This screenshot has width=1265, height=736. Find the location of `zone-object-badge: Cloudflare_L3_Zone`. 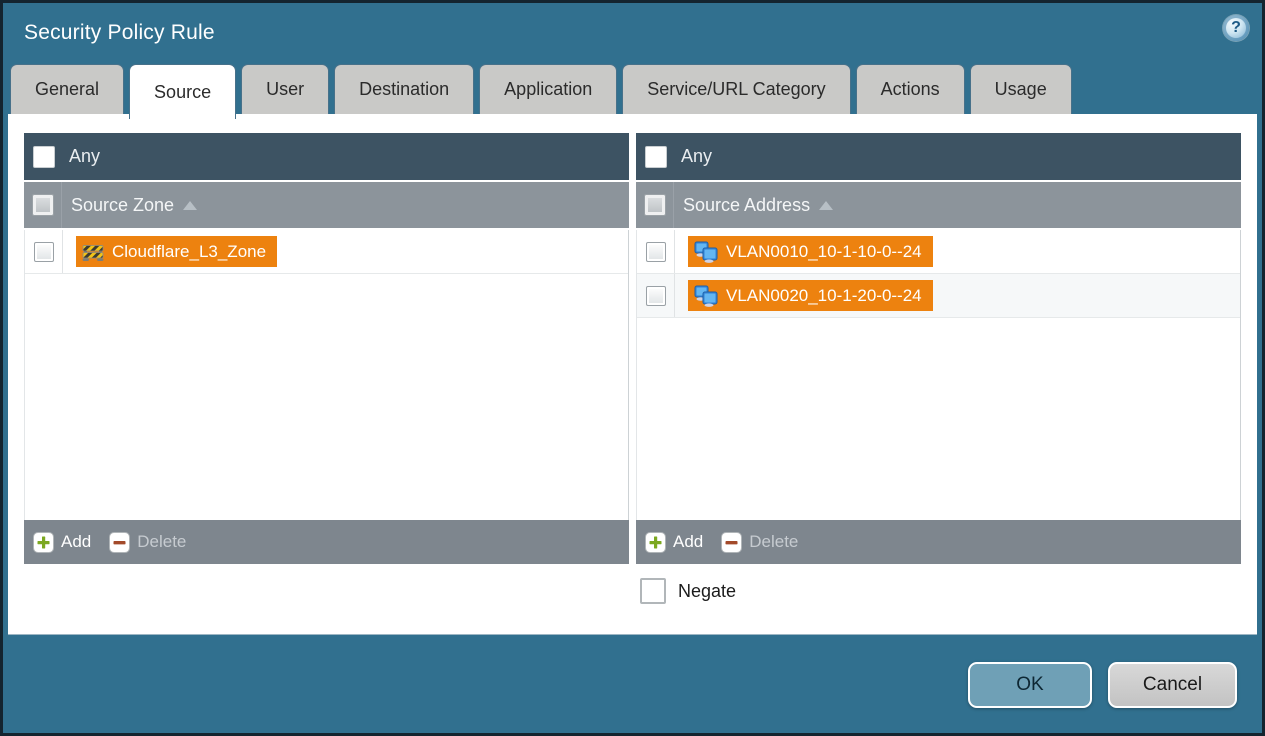

zone-object-badge: Cloudflare_L3_Zone is located at coordinates (177, 251).